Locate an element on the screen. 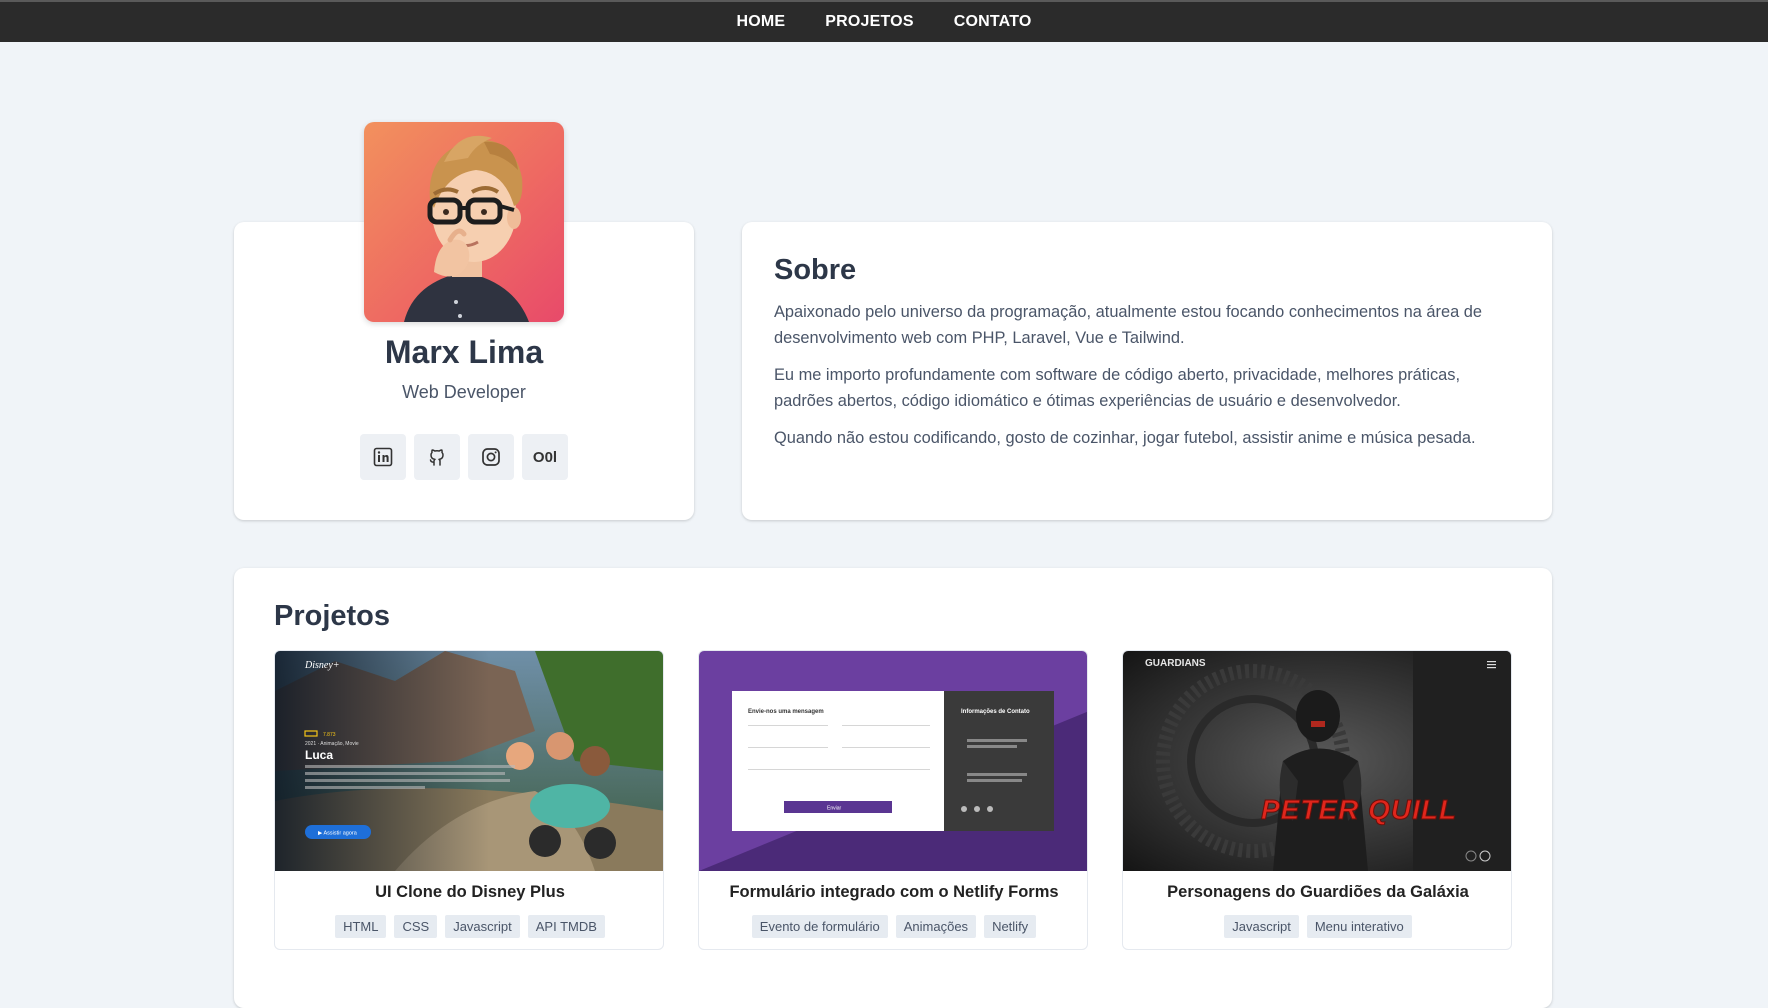 Image resolution: width=1768 pixels, height=1008 pixels. avatar-illustration is located at coordinates (466, 228).